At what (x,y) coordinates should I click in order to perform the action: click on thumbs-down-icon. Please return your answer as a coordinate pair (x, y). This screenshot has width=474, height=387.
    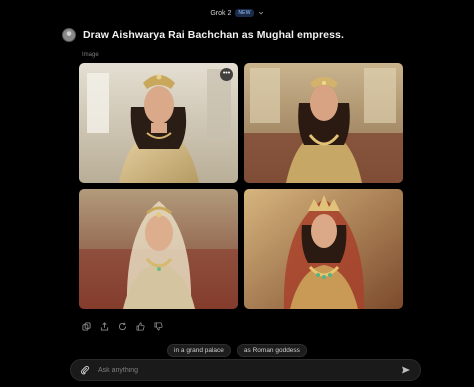
    Looking at the image, I should click on (158, 326).